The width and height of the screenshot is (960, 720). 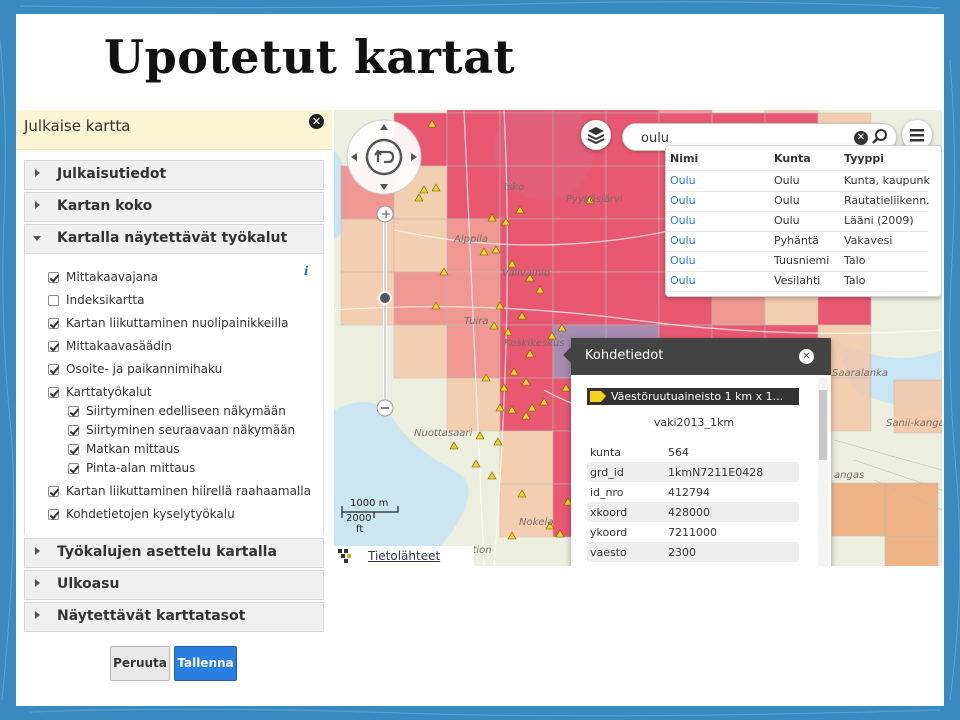 I want to click on info-icon: i, so click(x=306, y=271).